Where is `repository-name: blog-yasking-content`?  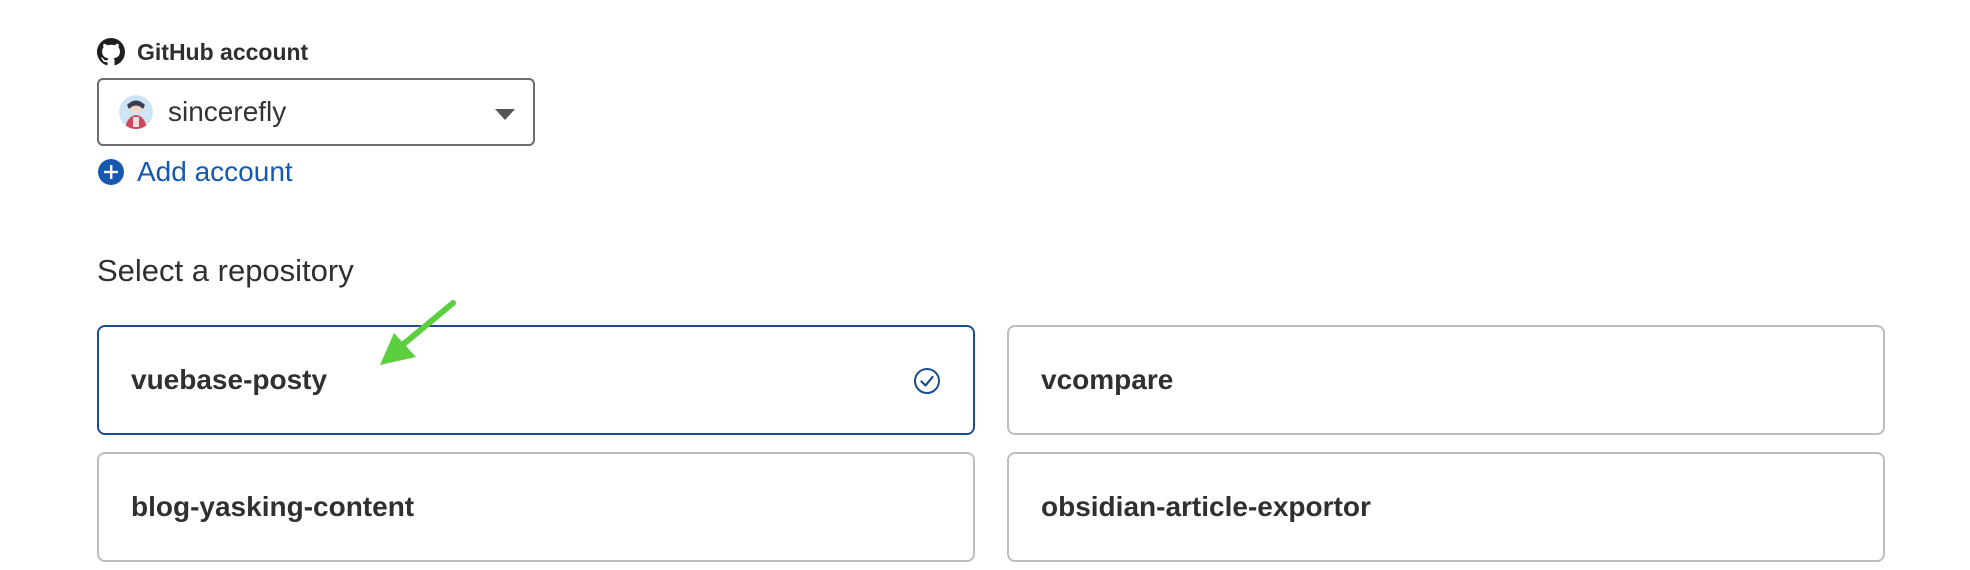
repository-name: blog-yasking-content is located at coordinates (273, 506).